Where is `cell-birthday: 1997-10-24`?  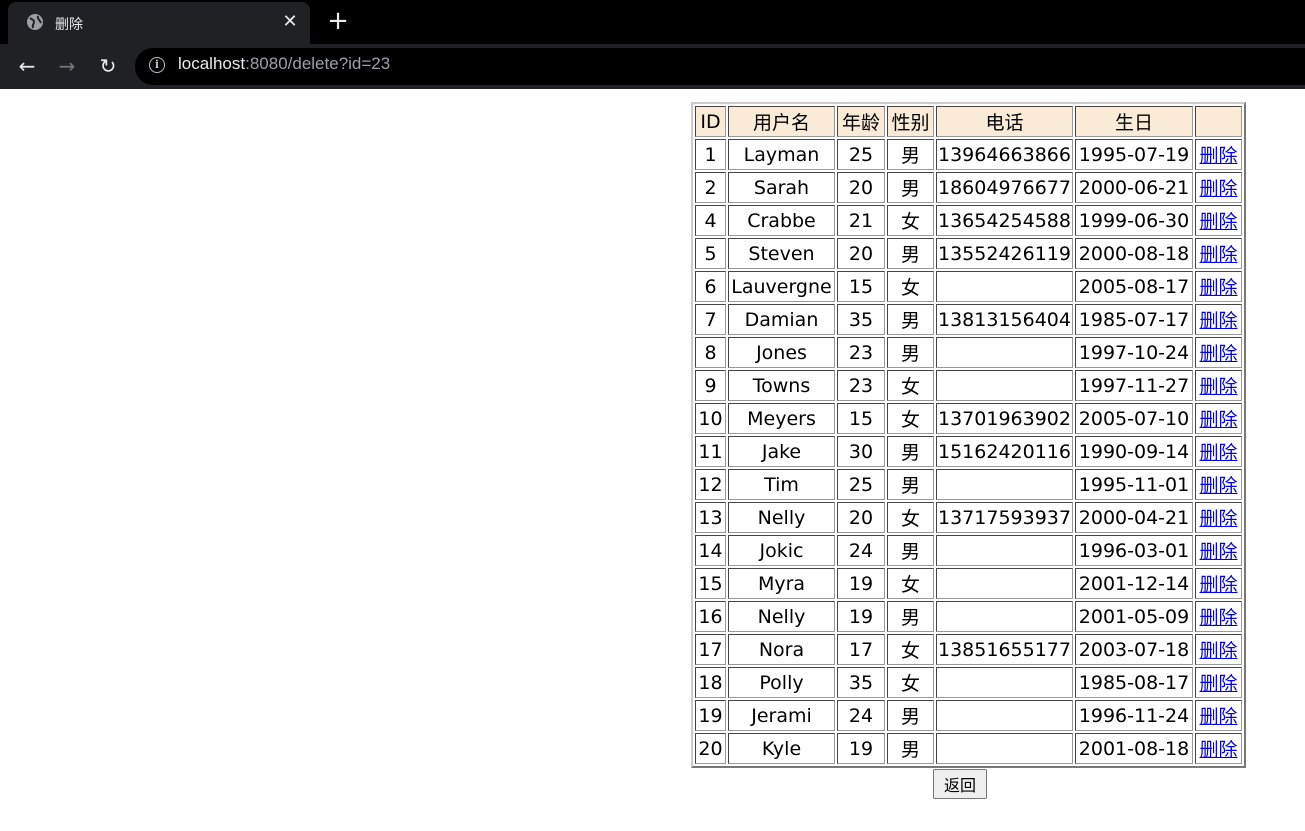
cell-birthday: 1997-10-24 is located at coordinates (1134, 352).